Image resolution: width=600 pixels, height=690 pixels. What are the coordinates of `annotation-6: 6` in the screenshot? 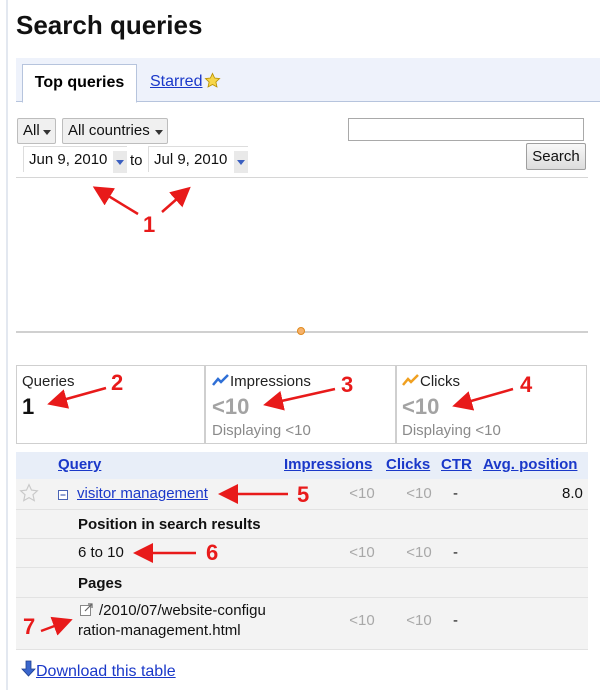 It's located at (212, 552).